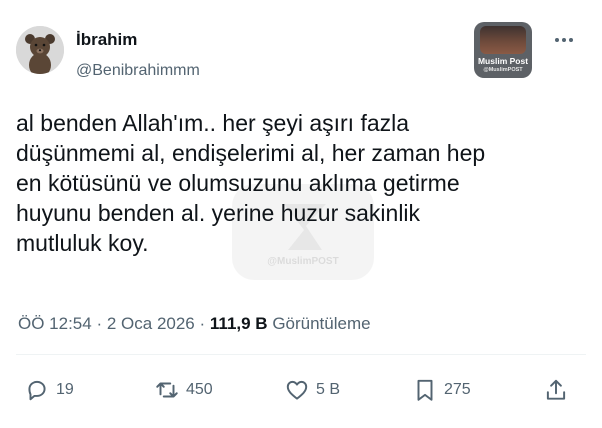 The height and width of the screenshot is (428, 602). I want to click on divider, so click(301, 354).